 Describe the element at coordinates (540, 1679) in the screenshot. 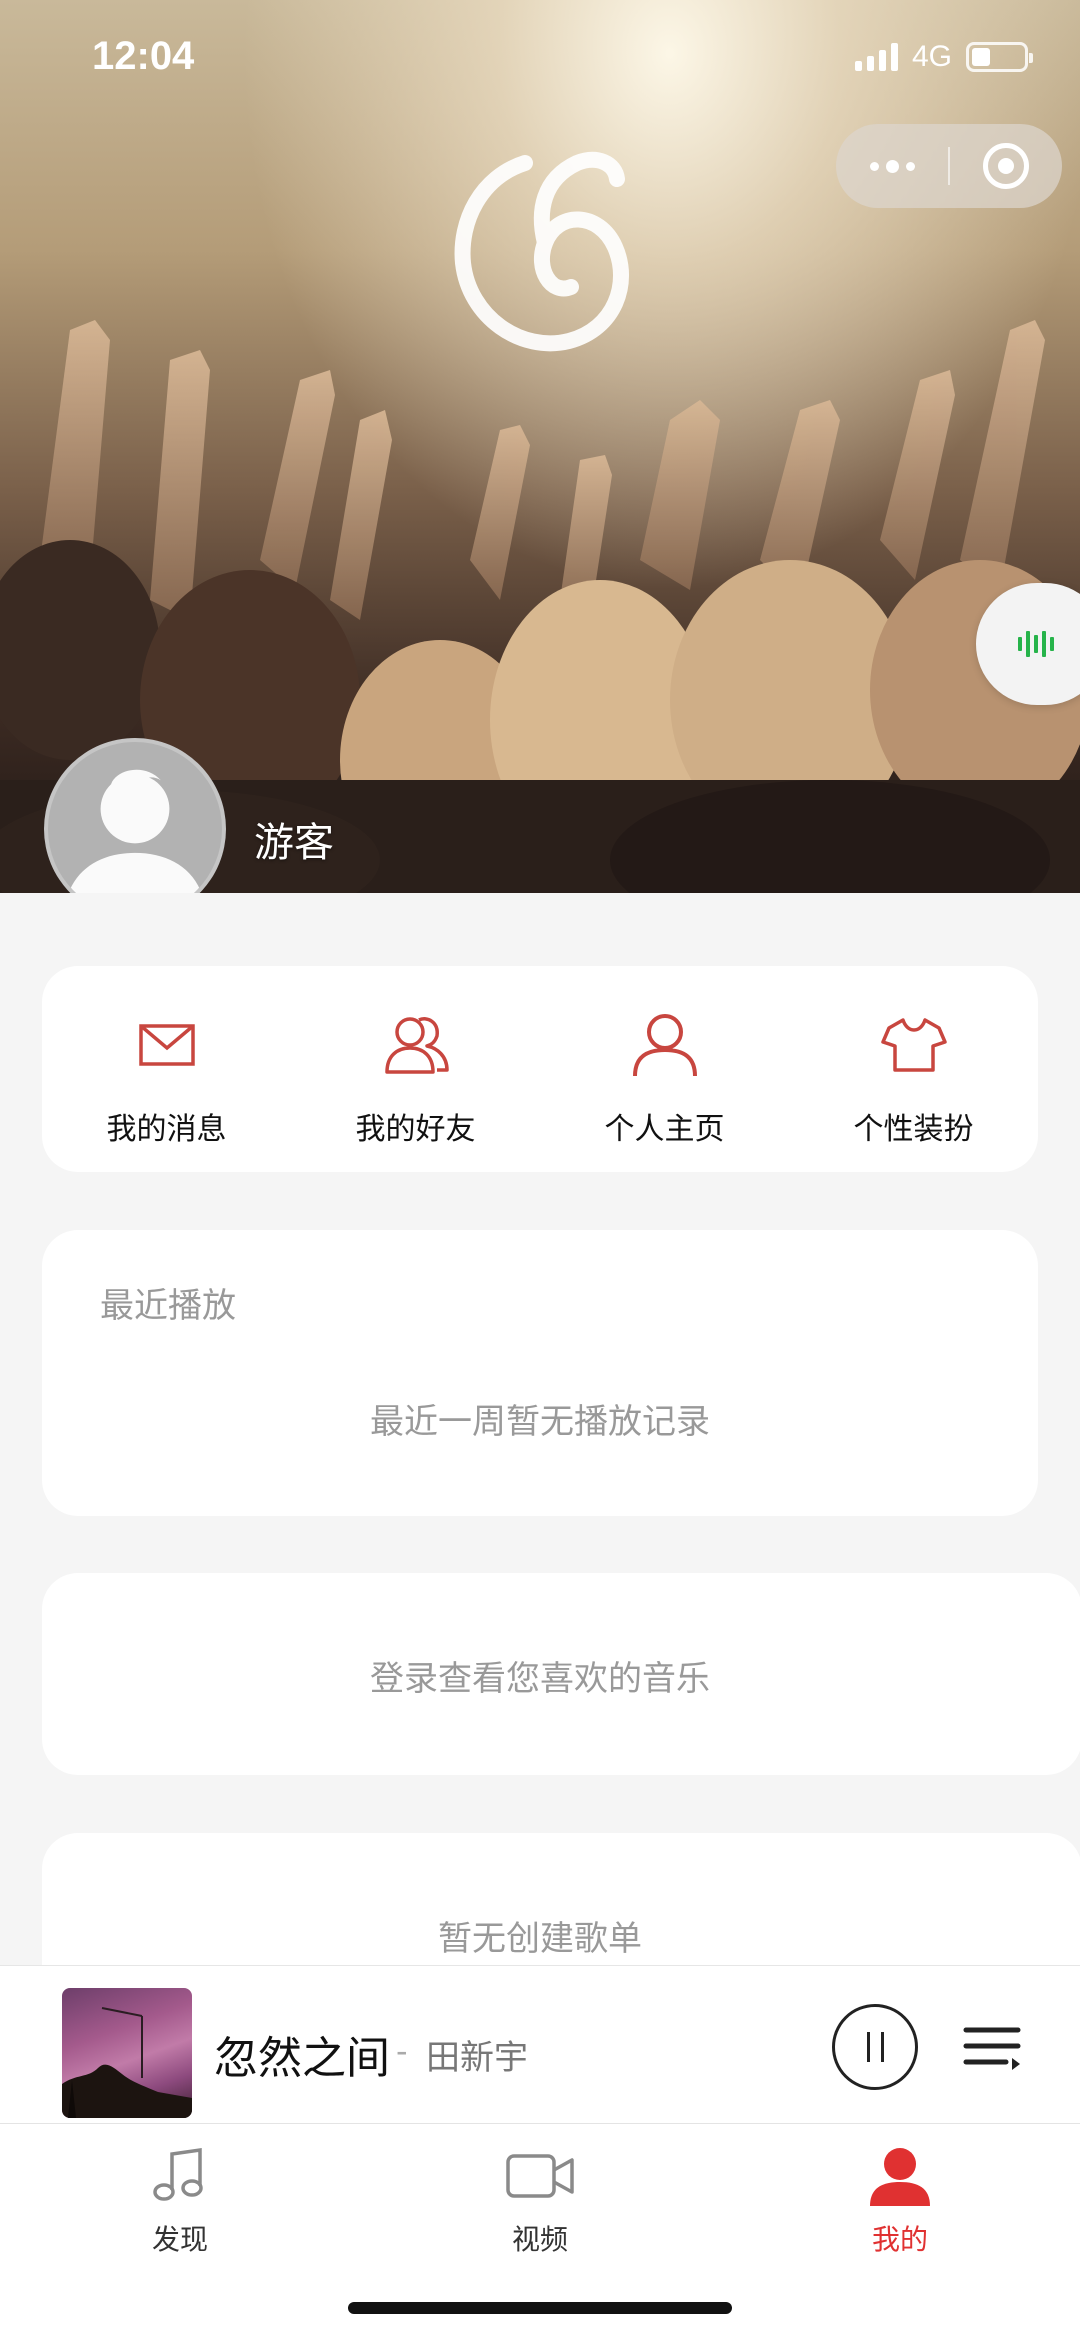

I see `login-prompt-text: 登录查看您喜欢的音乐` at that location.